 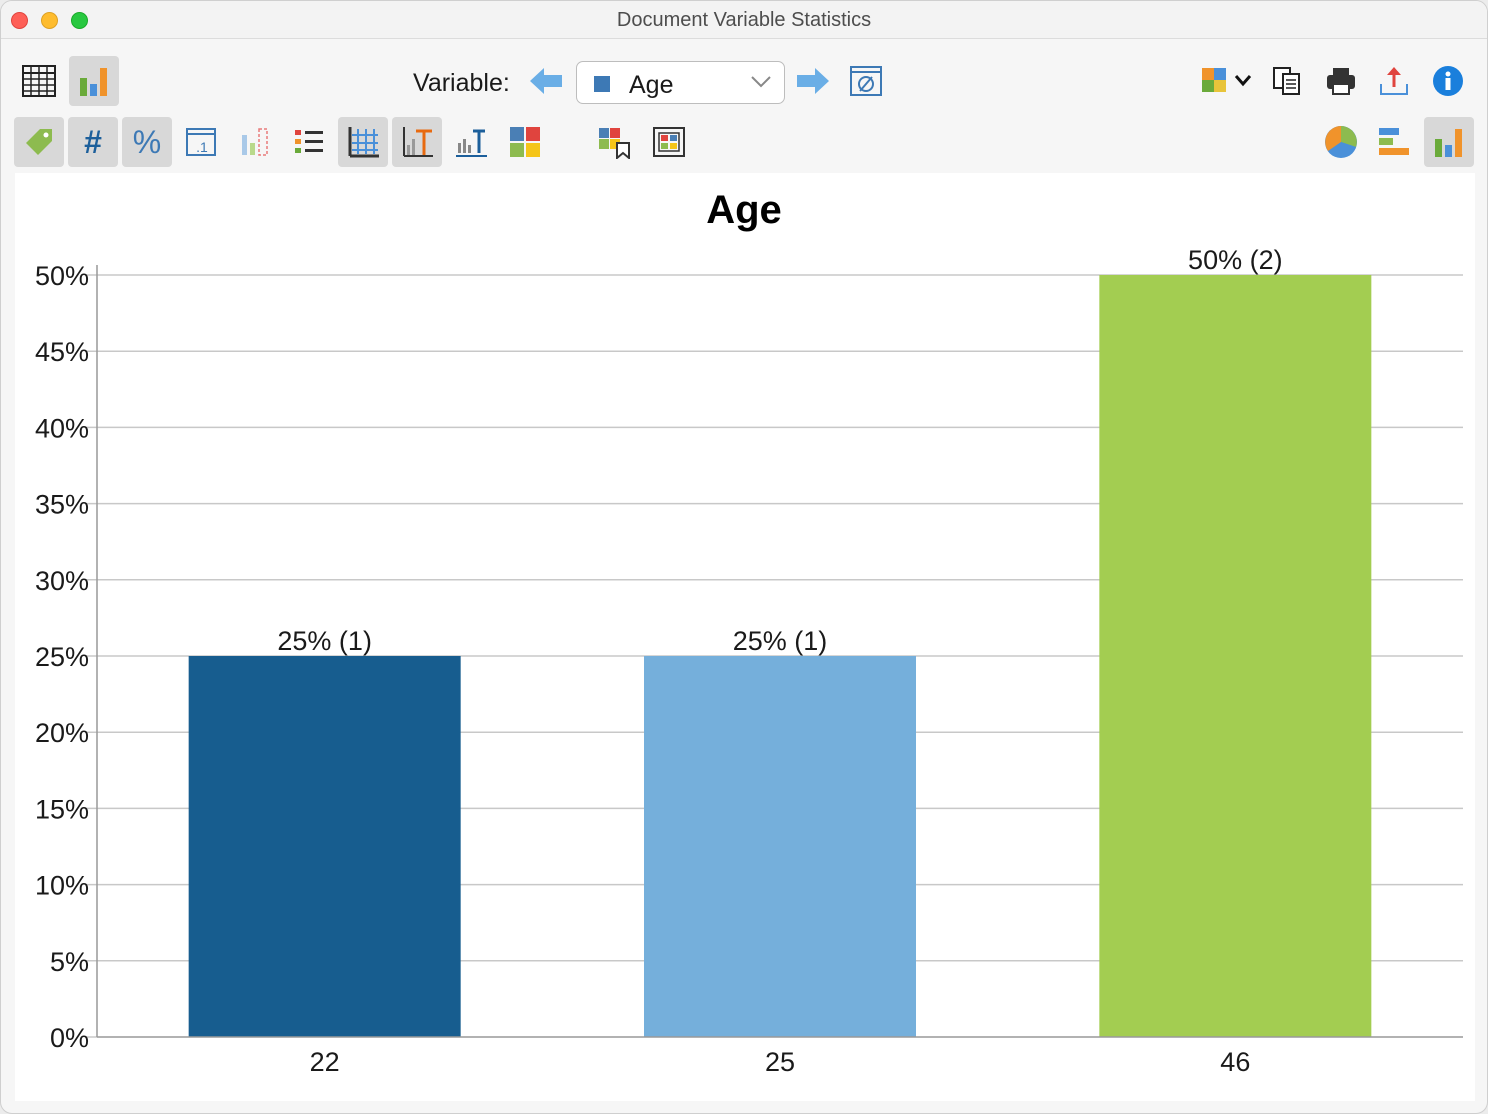 I want to click on info-icon, so click(x=1448, y=81).